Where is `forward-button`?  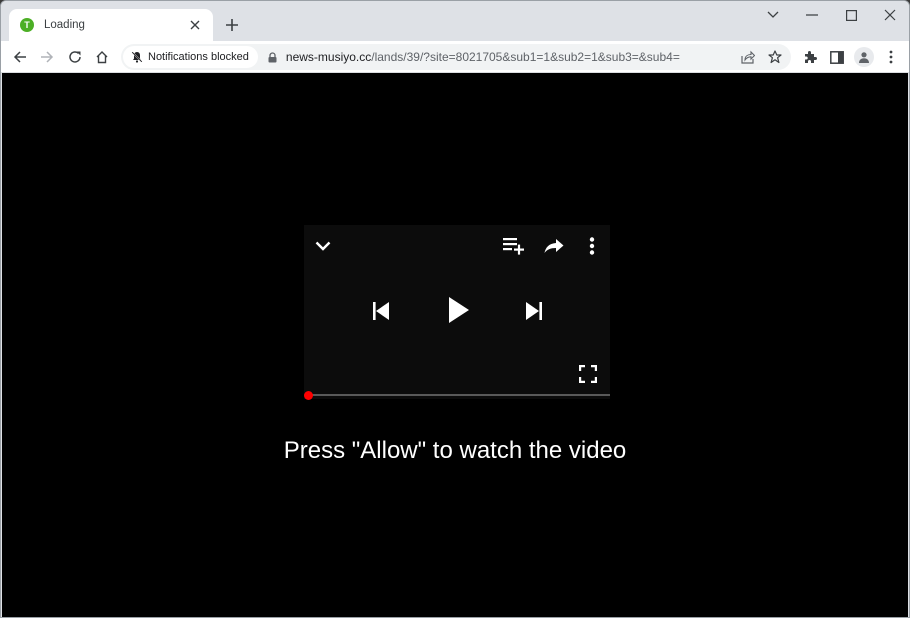
forward-button is located at coordinates (47, 57).